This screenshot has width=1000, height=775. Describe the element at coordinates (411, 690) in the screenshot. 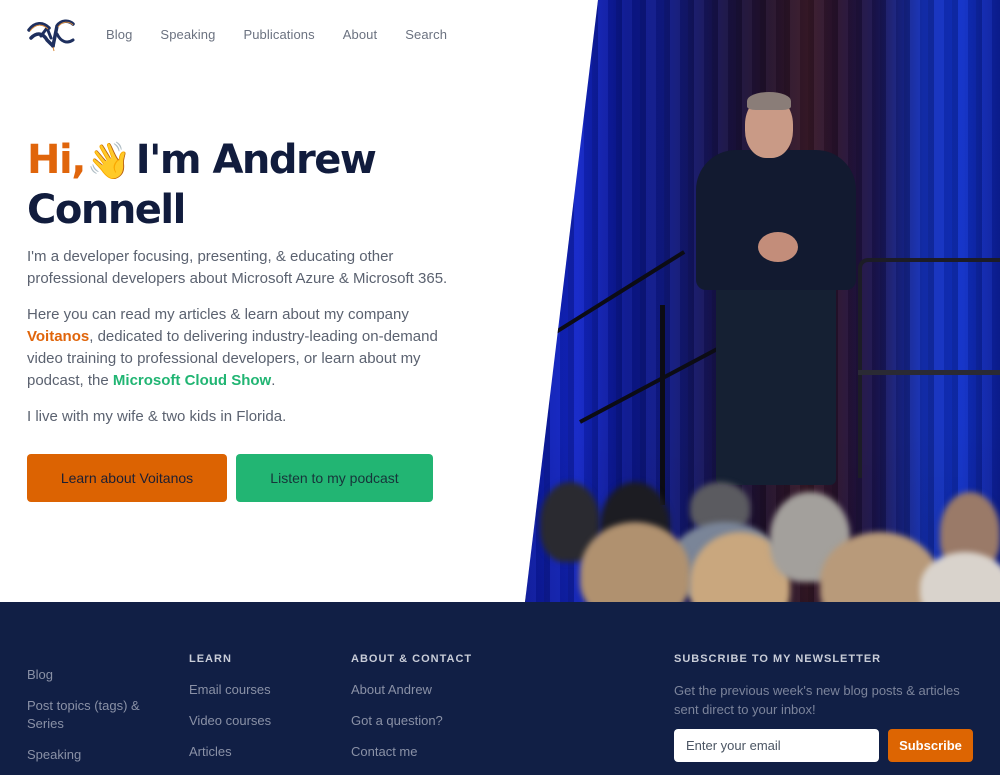

I see `footer-link-about-andrew: About Andrew` at that location.